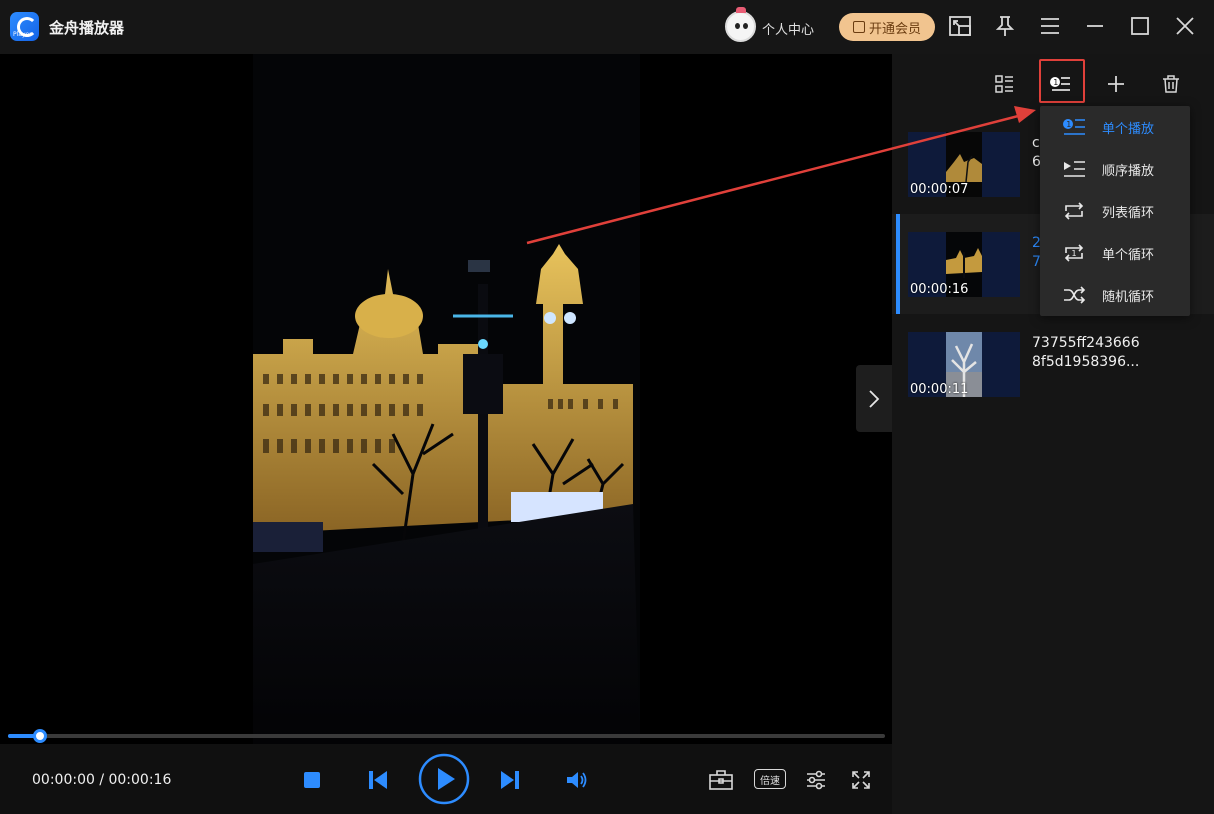 The height and width of the screenshot is (814, 1214). What do you see at coordinates (788, 28) in the screenshot?
I see `user-center-link: 个人中心` at bounding box center [788, 28].